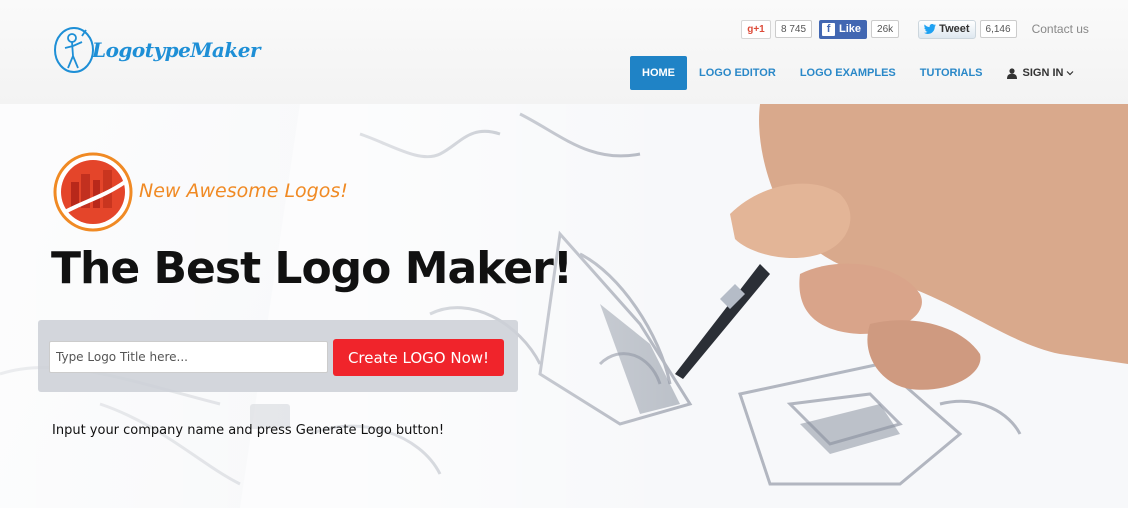 This screenshot has width=1128, height=508. What do you see at coordinates (737, 73) in the screenshot?
I see `nav-logo-editor: LOGO EDITOR` at bounding box center [737, 73].